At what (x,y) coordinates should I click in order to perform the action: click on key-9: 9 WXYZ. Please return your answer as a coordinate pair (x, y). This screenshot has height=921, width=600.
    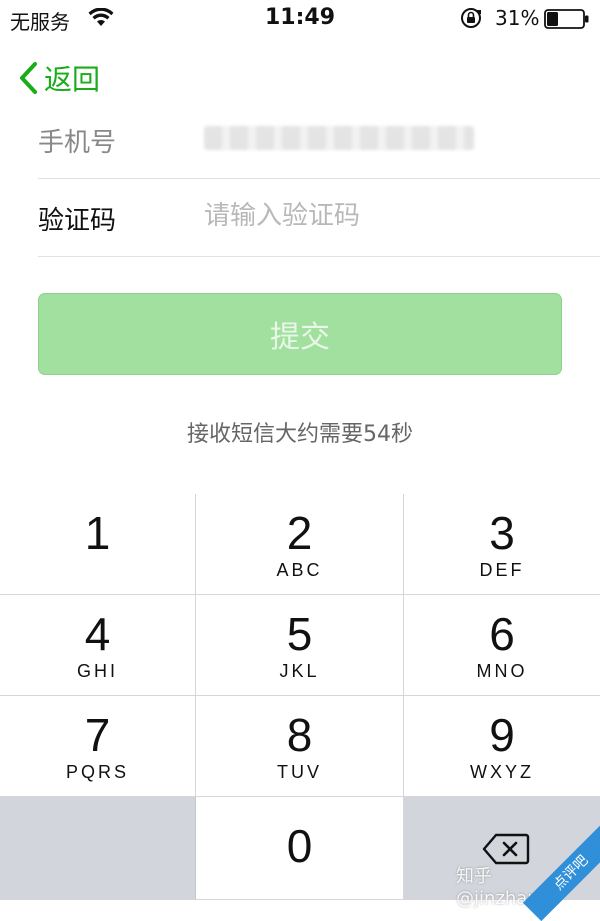
    Looking at the image, I should click on (502, 746).